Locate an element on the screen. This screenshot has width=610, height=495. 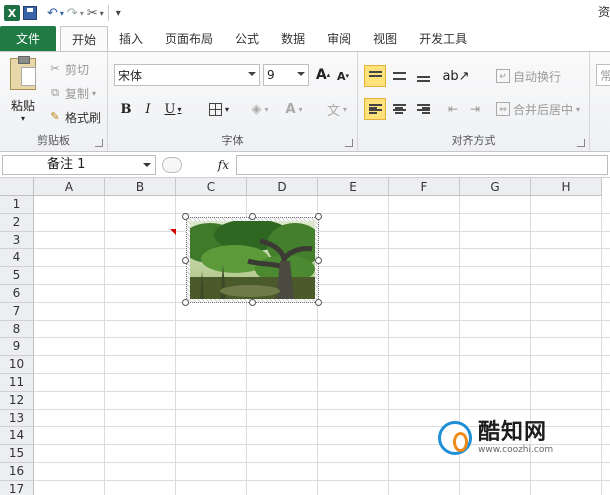
cut-button: ✂ 剪切 is located at coordinates (68, 69).